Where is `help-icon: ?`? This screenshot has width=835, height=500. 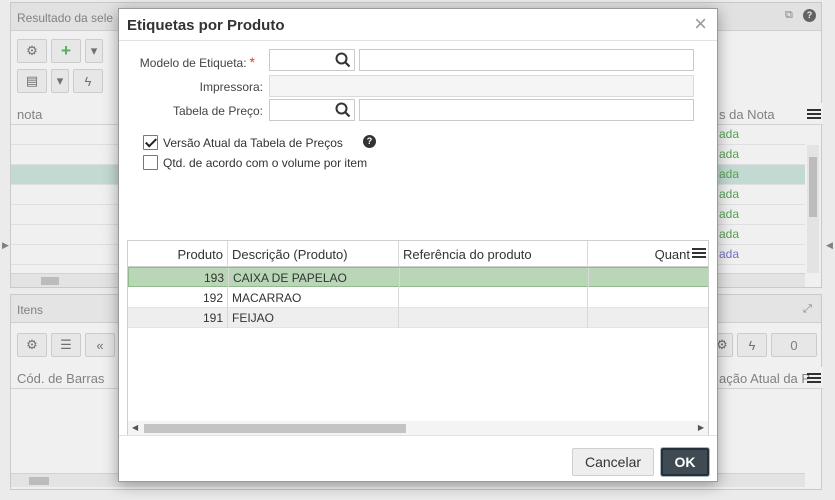
help-icon: ? is located at coordinates (369, 141).